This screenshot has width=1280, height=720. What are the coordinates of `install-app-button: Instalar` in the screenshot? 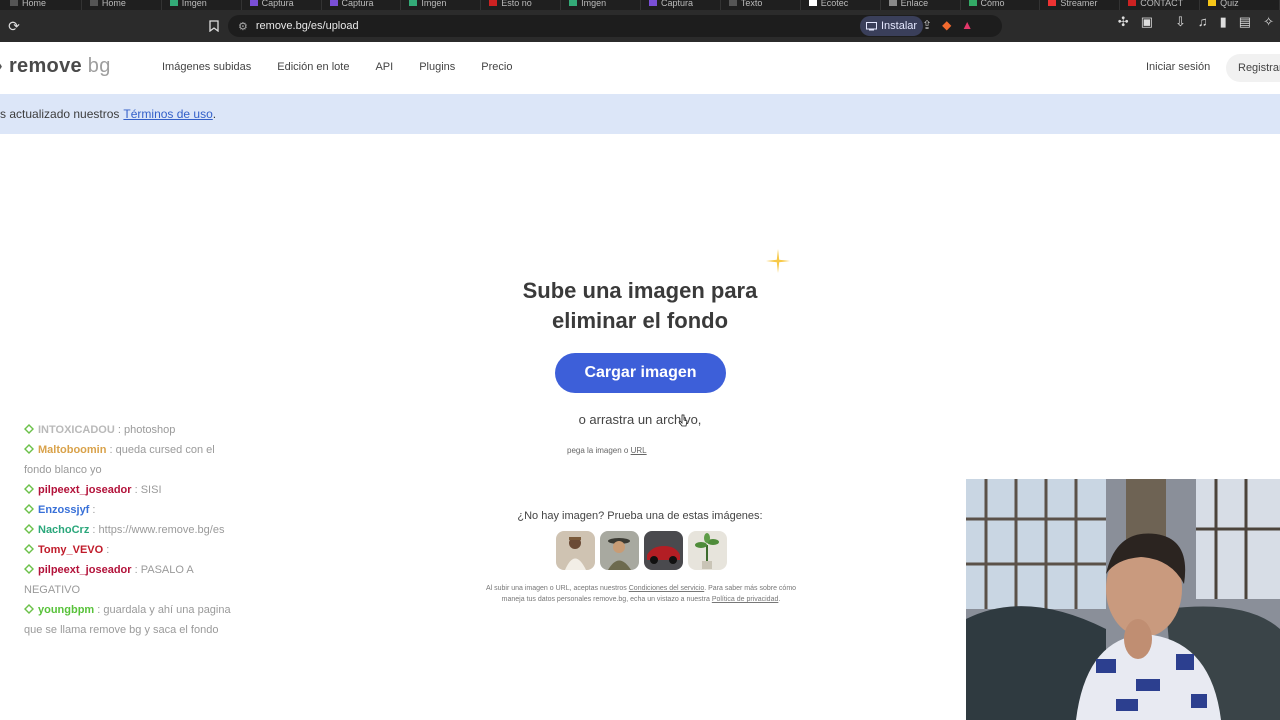 It's located at (892, 26).